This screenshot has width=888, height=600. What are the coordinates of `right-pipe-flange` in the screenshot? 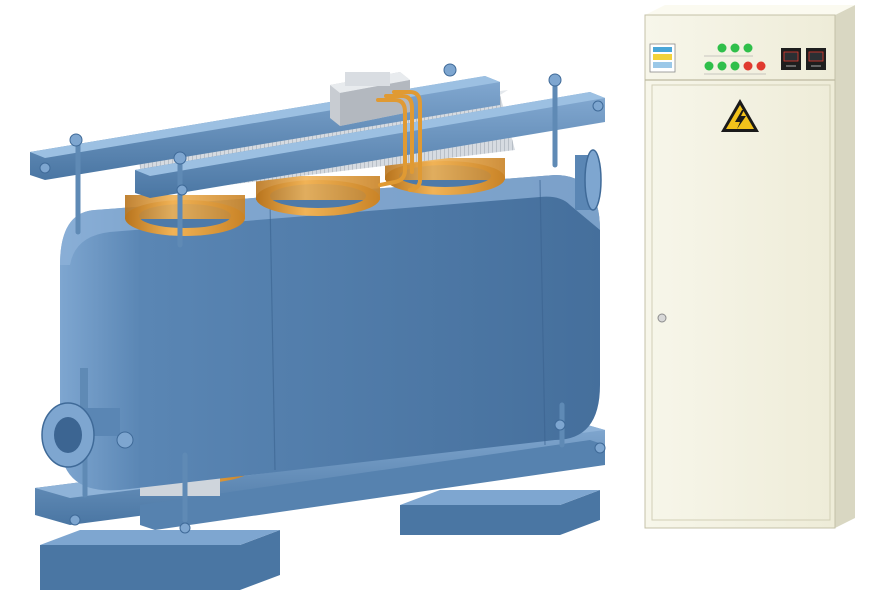 It's located at (588, 180).